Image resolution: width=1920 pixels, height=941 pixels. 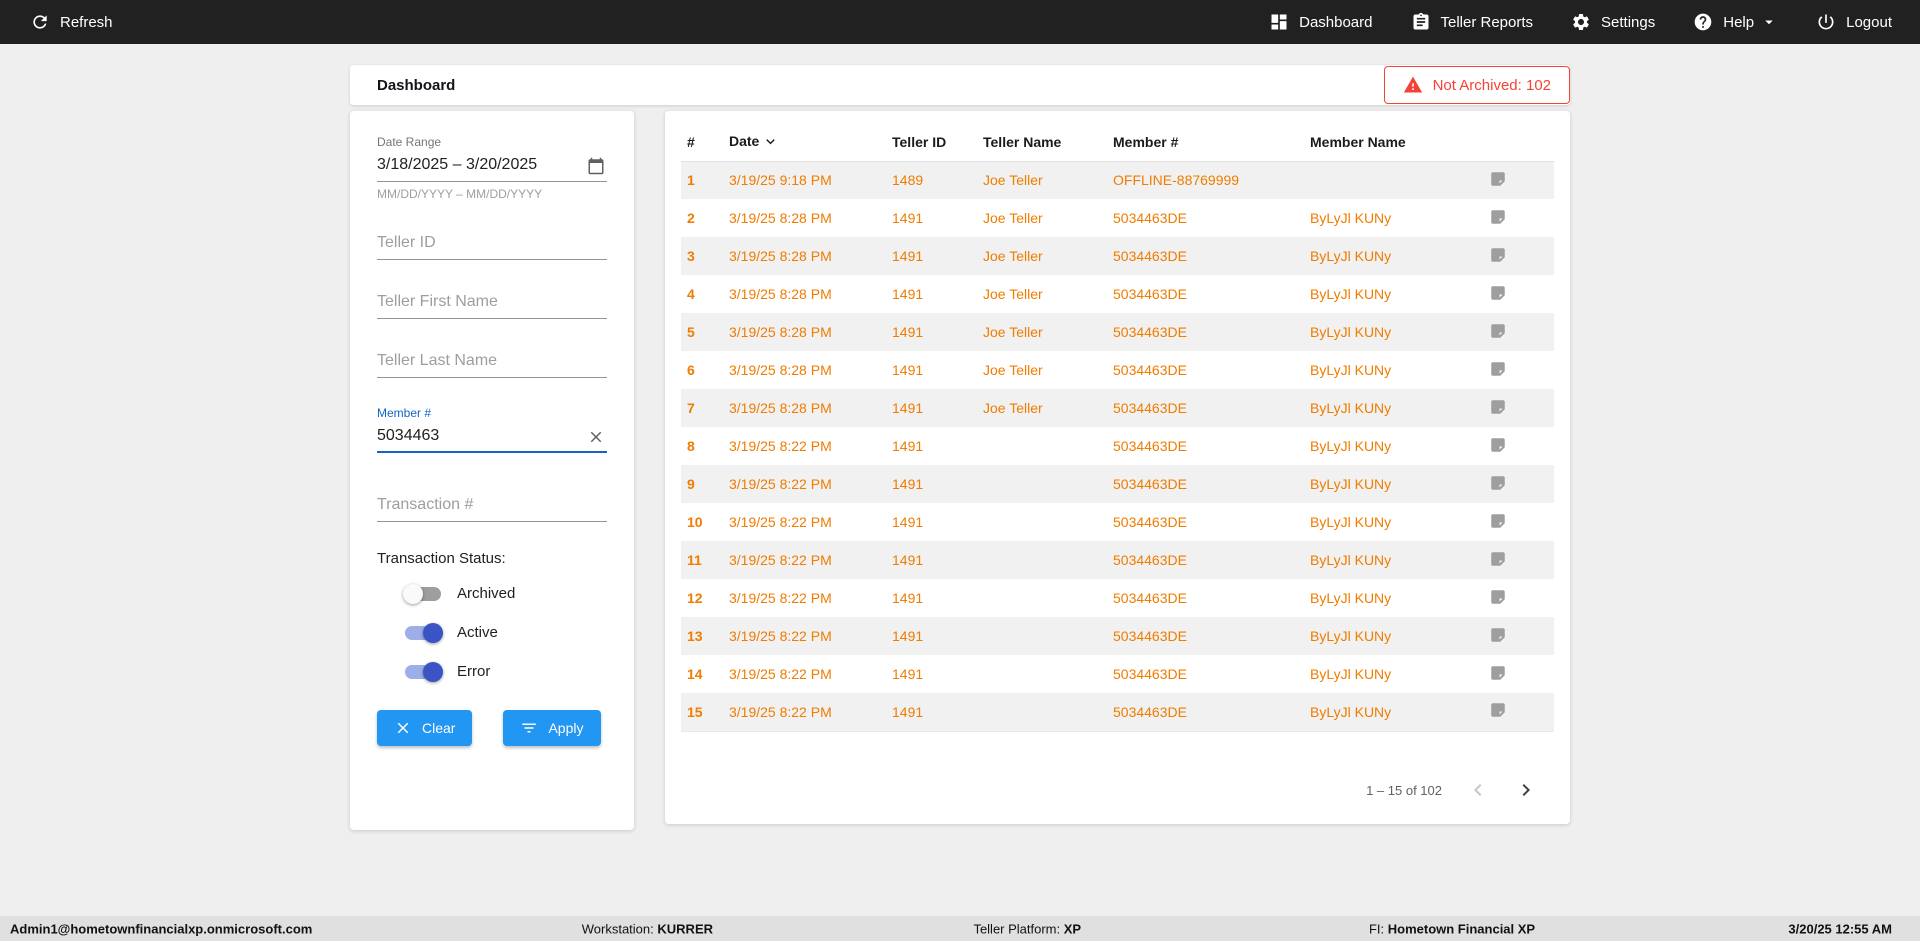 I want to click on col-teller-id: Teller ID, so click(x=929, y=142).